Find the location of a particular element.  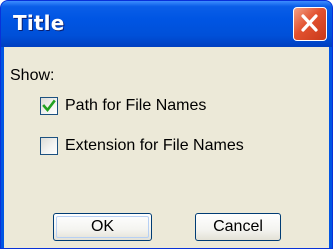

close-button is located at coordinates (310, 24).